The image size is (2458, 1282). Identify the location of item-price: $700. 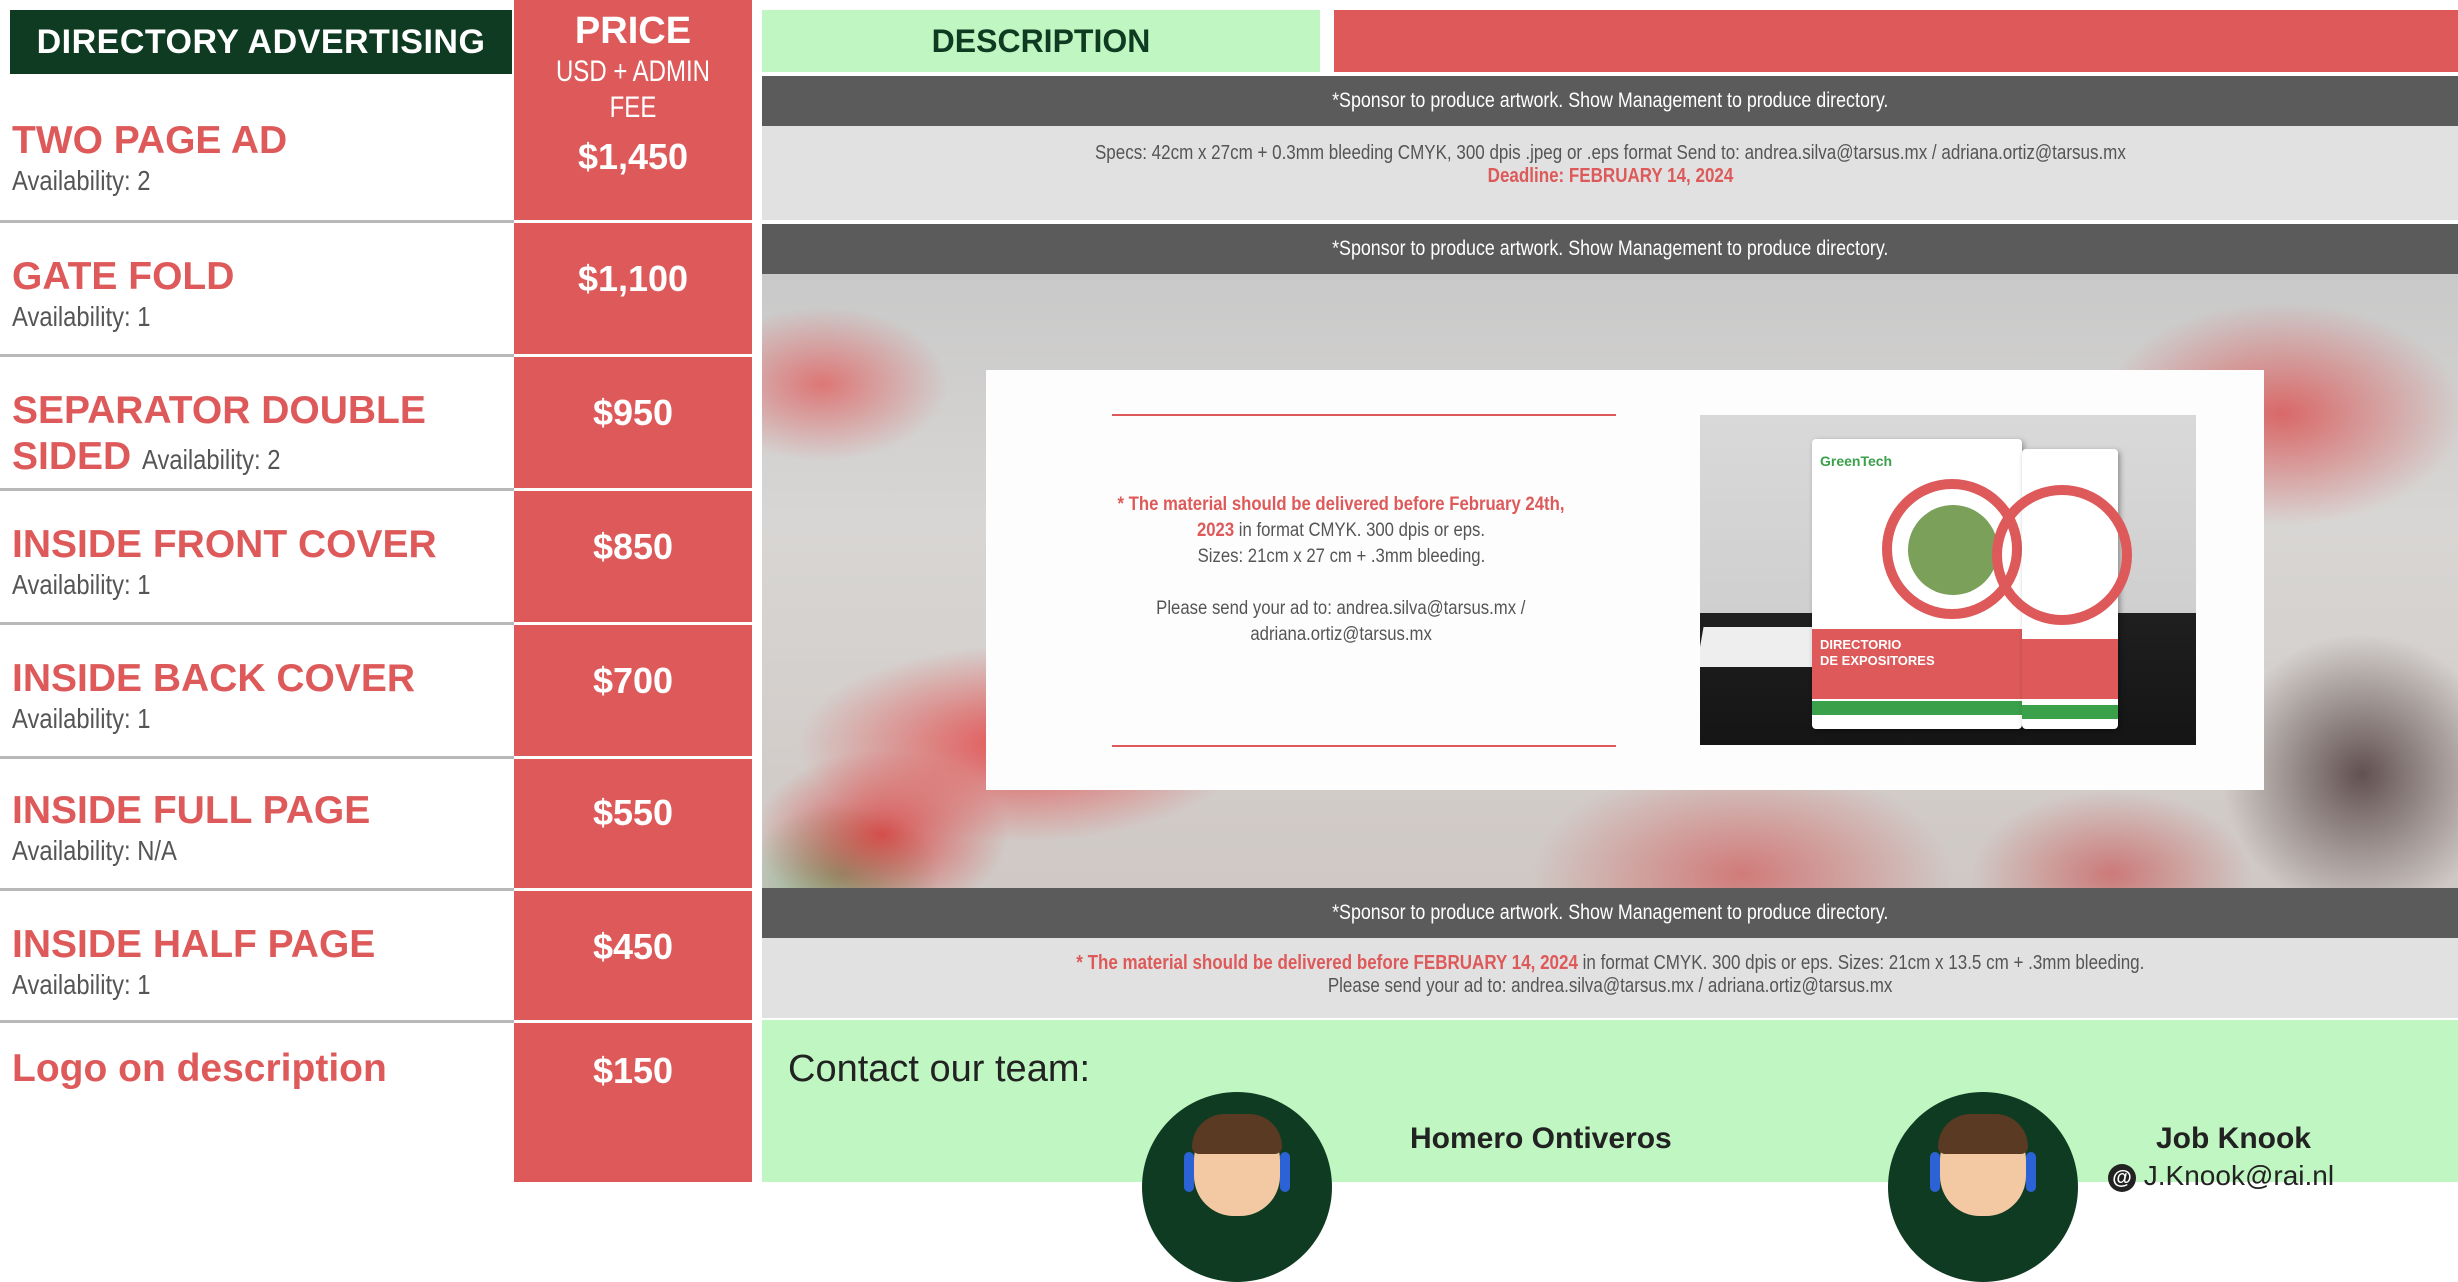
(633, 680).